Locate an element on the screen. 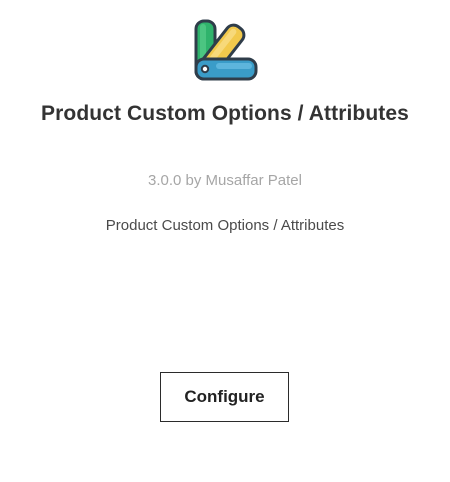 This screenshot has width=450, height=482. module-title: Product Custom Options / Attributes is located at coordinates (225, 113).